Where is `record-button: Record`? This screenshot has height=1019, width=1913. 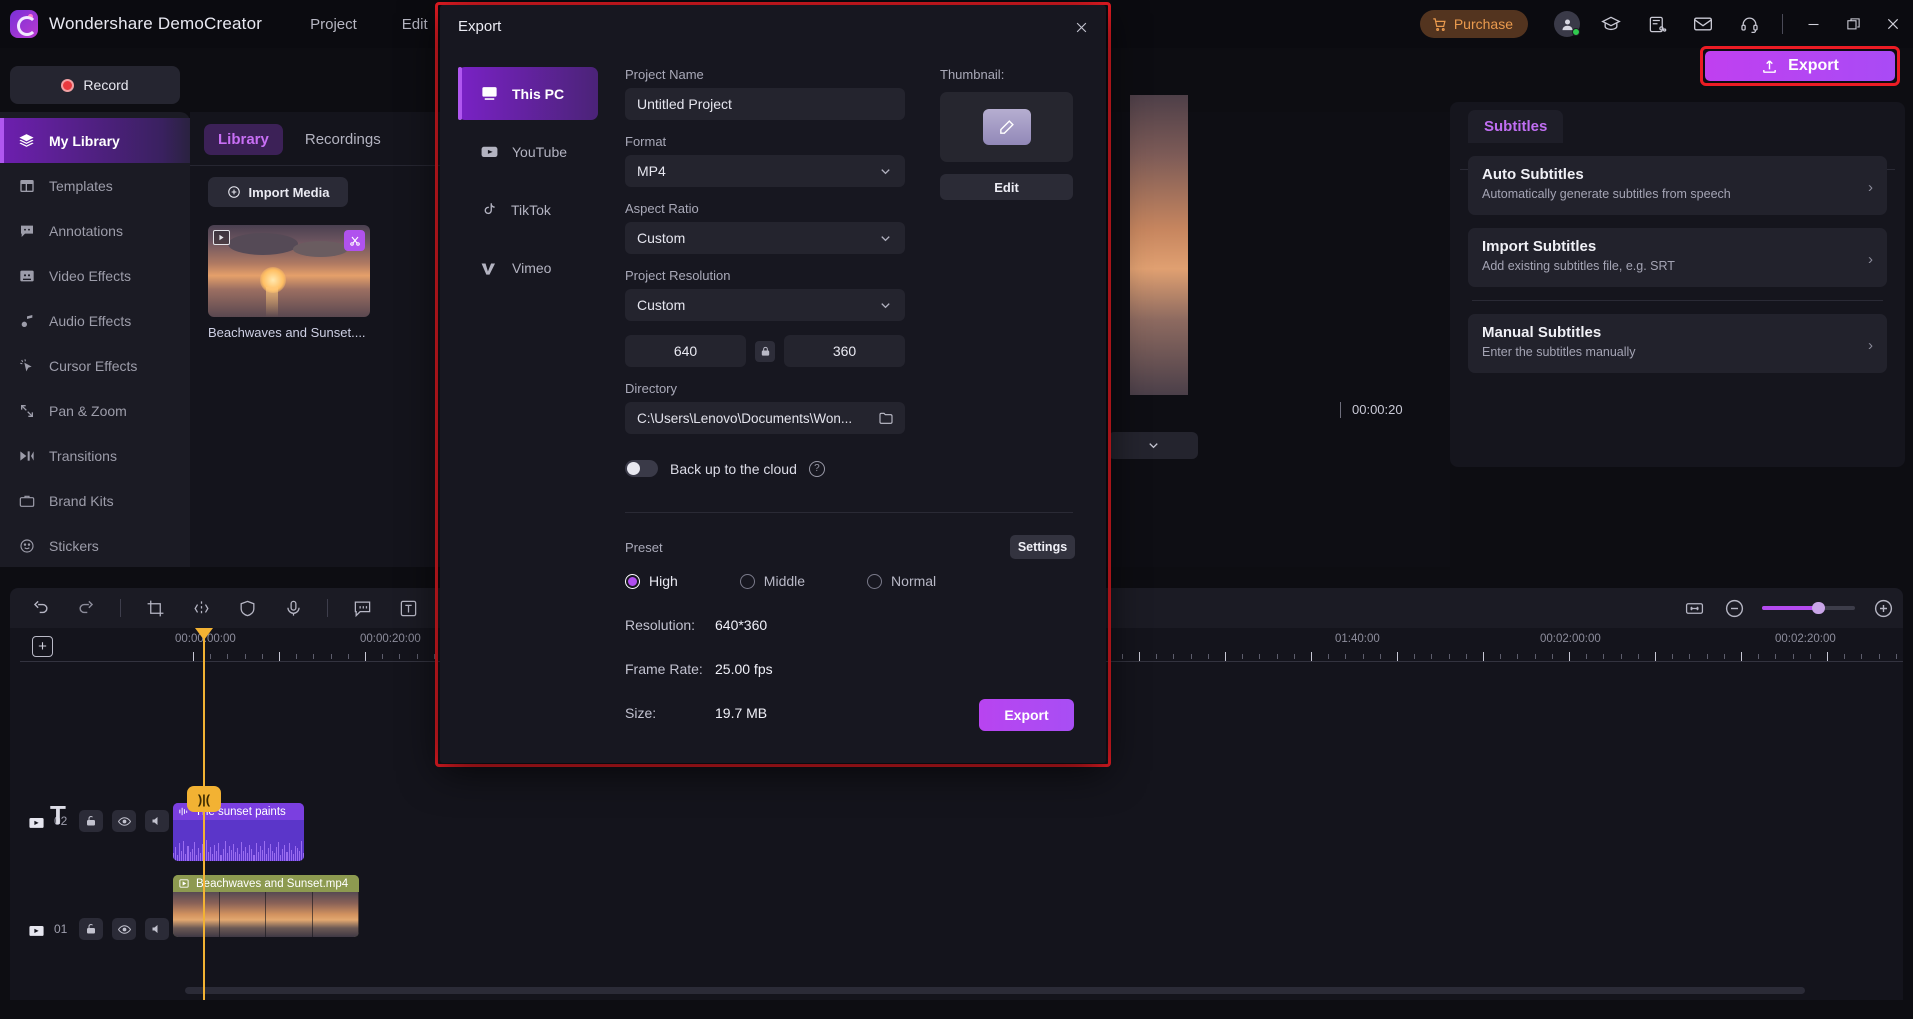
record-button: Record is located at coordinates (95, 85).